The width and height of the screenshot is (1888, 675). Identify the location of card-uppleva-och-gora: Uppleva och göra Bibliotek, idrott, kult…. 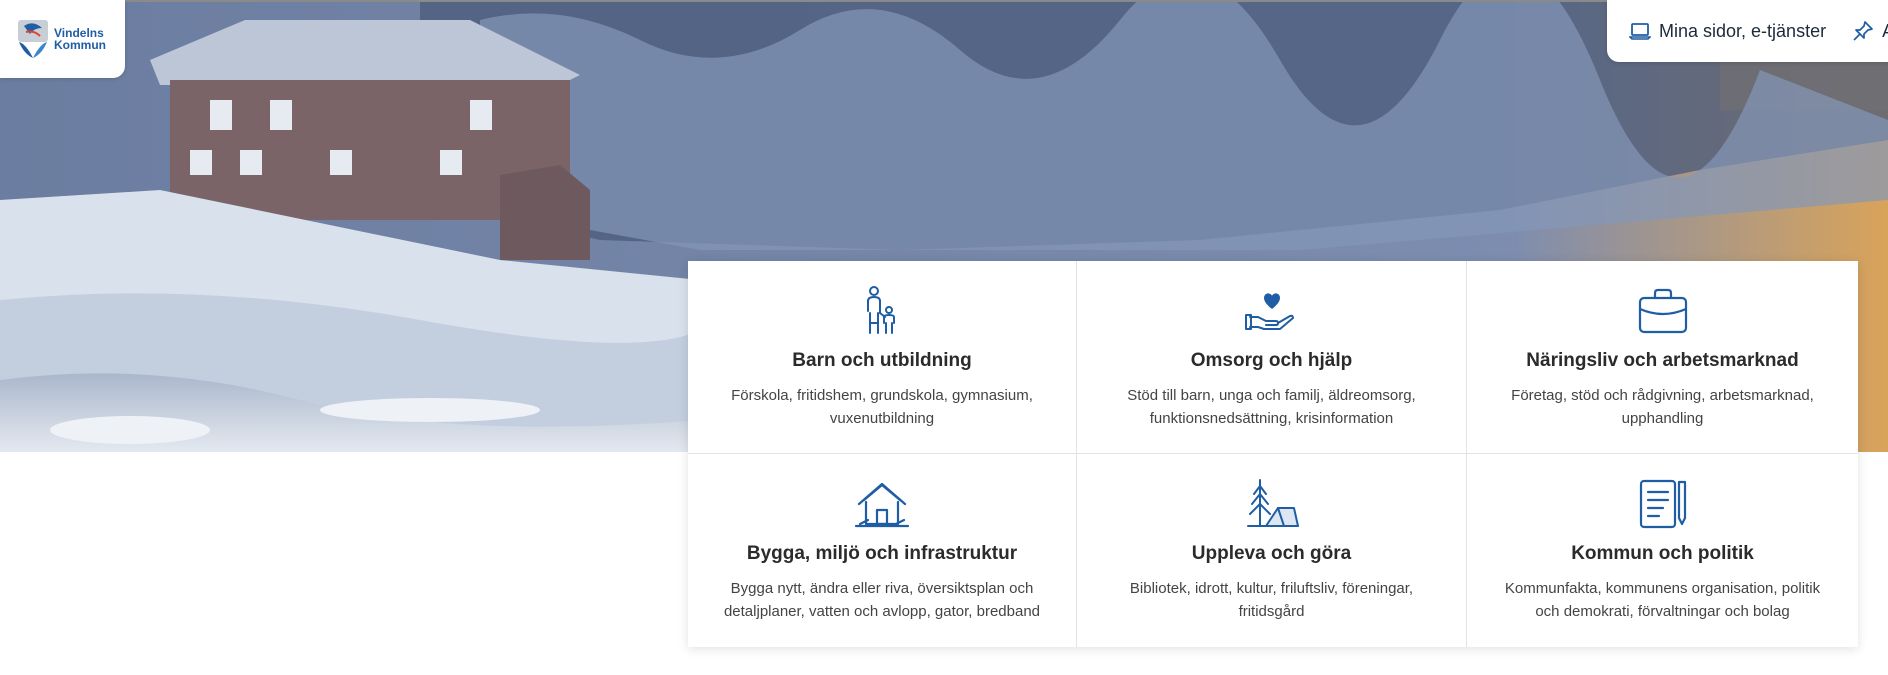
(1272, 550).